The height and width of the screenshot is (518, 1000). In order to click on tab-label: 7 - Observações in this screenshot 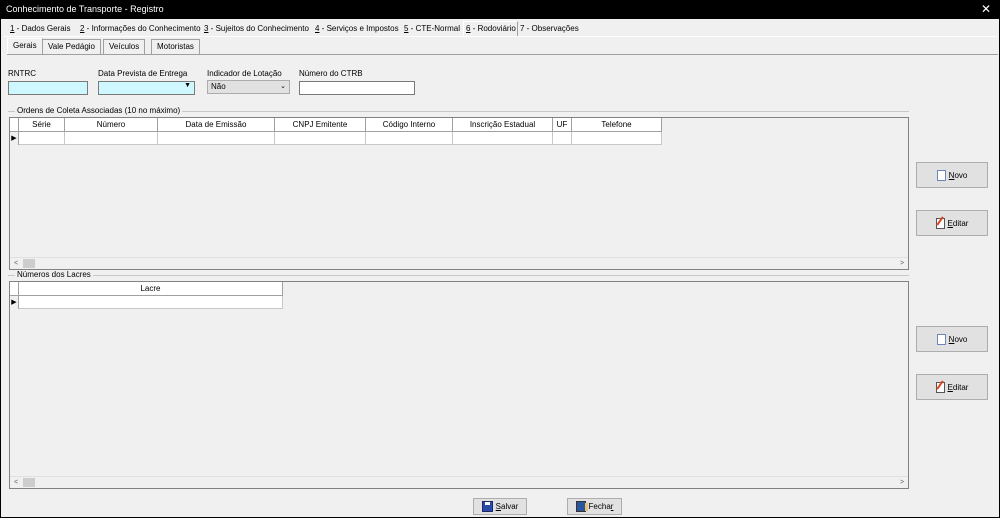, I will do `click(549, 28)`.